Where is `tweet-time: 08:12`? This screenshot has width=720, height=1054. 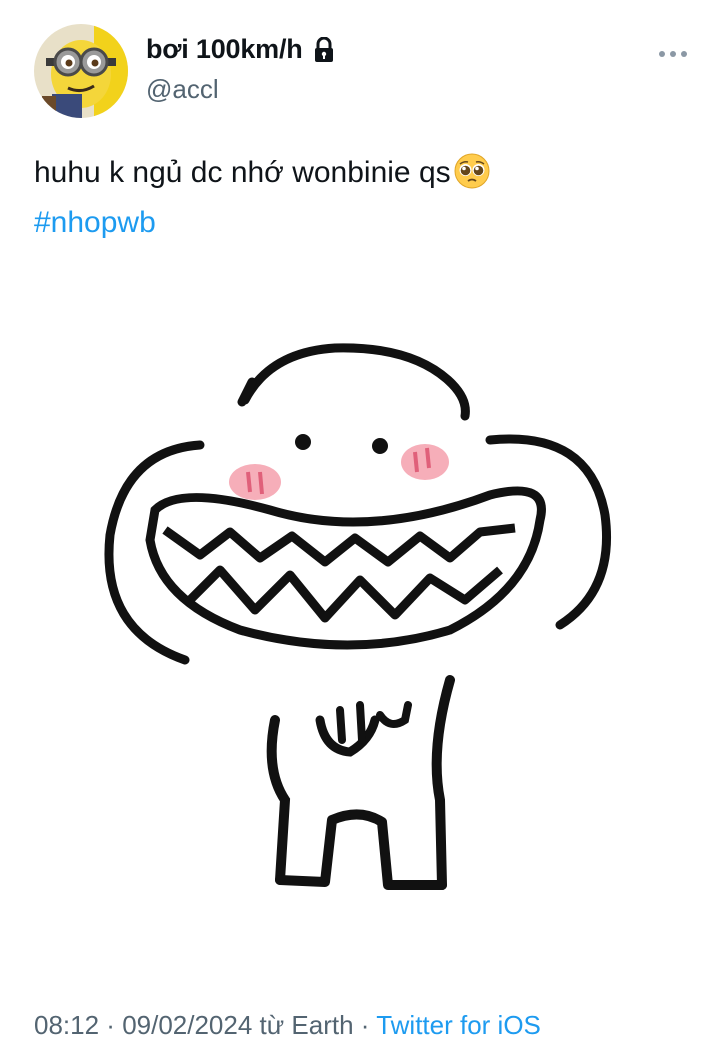
tweet-time: 08:12 is located at coordinates (66, 1025).